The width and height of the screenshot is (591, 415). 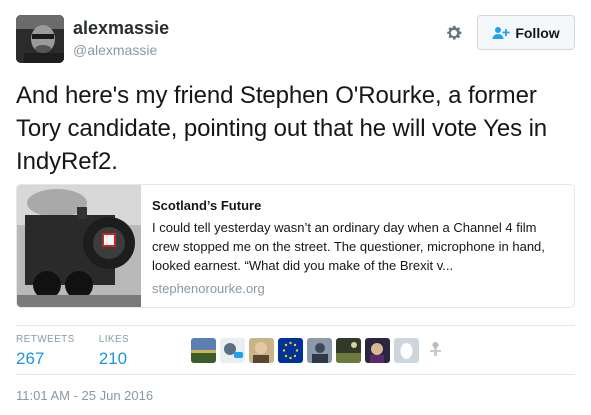 I want to click on card-title: Scotland’s Future, so click(x=207, y=205).